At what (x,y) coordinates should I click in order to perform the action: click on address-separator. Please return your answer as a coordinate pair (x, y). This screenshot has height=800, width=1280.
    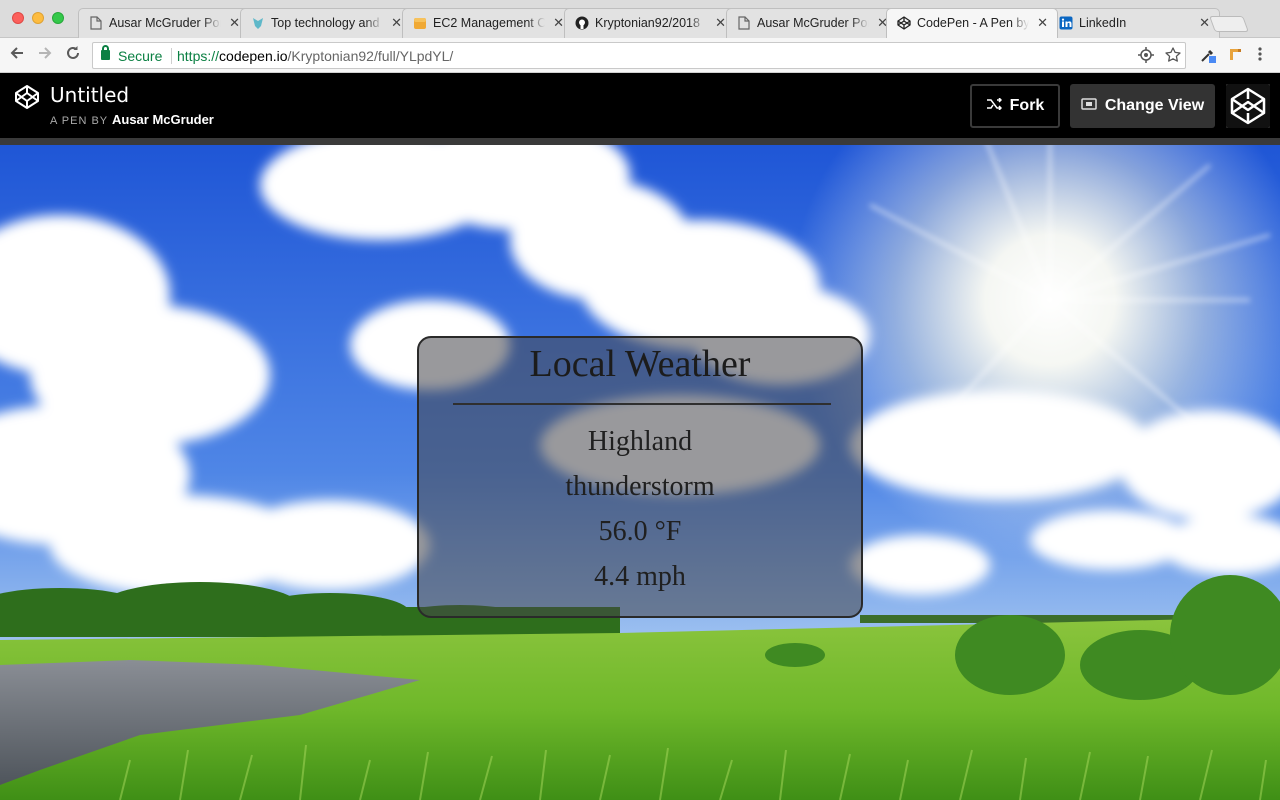
    Looking at the image, I should click on (171, 56).